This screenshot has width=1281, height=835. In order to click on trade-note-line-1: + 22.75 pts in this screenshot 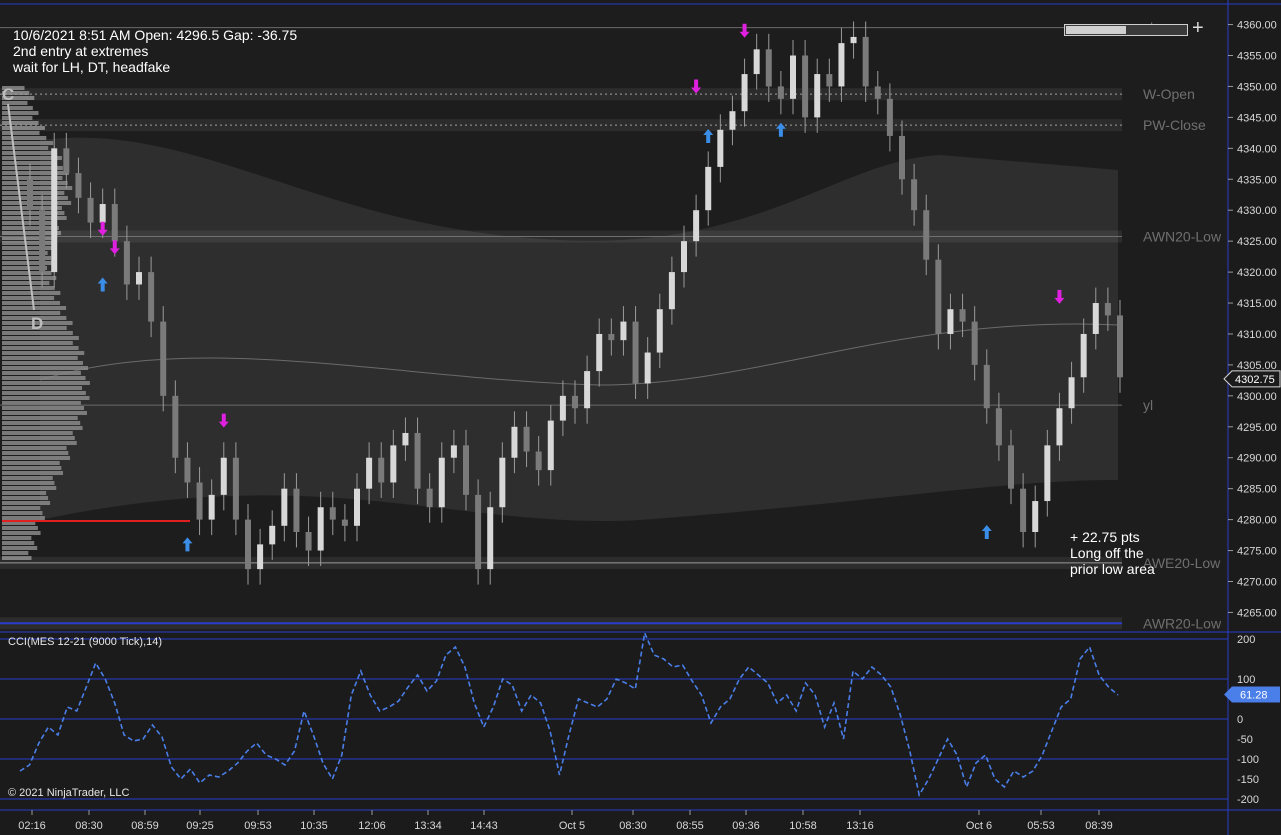, I will do `click(1105, 537)`.